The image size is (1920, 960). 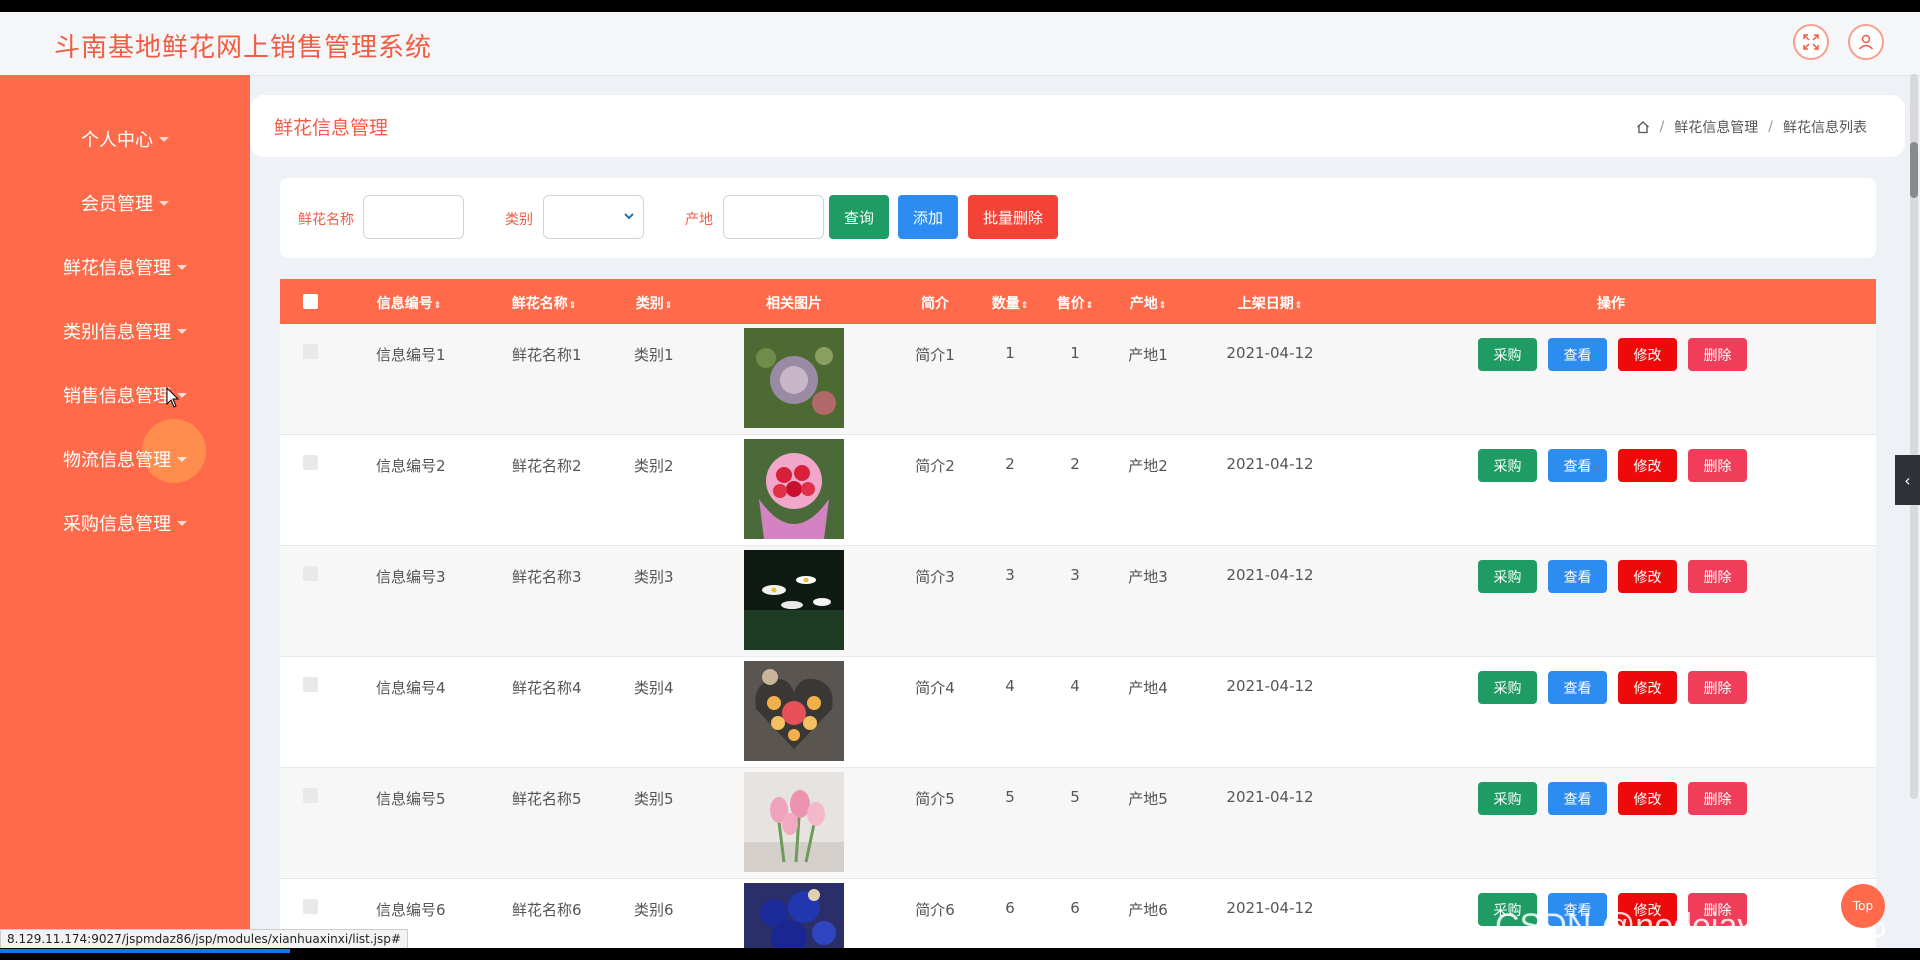 I want to click on column-header-category: 类别⇕, so click(x=654, y=303).